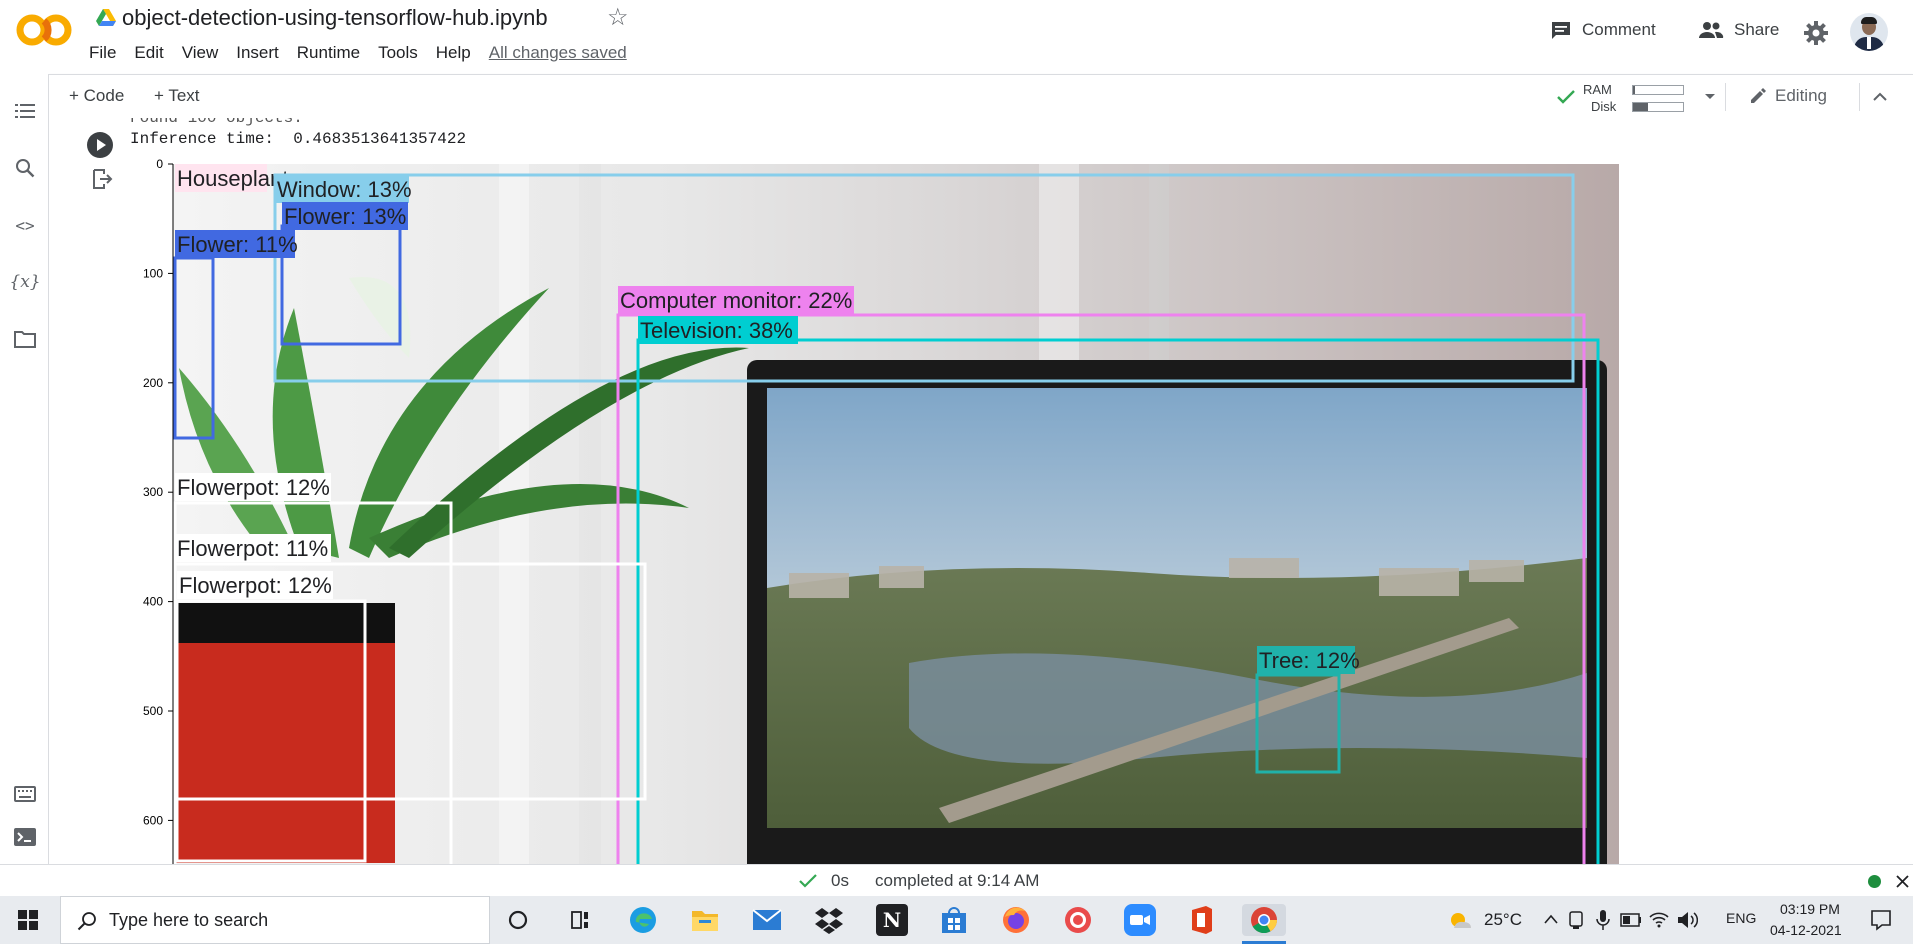 The width and height of the screenshot is (1913, 944). I want to click on avatar, so click(1869, 32).